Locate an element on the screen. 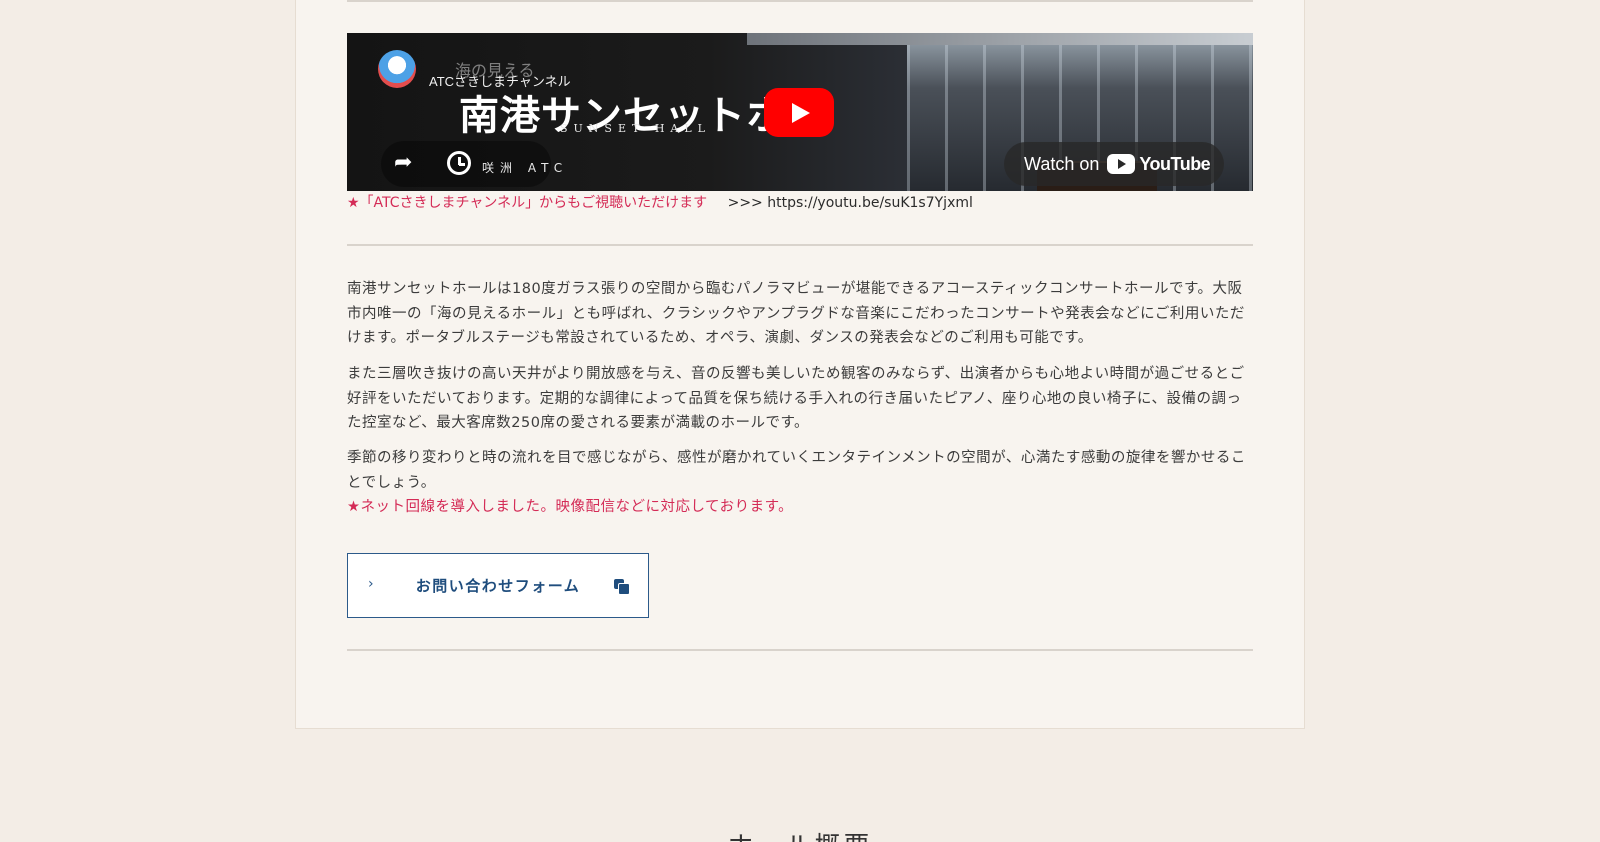  divider-after-video is located at coordinates (800, 245).